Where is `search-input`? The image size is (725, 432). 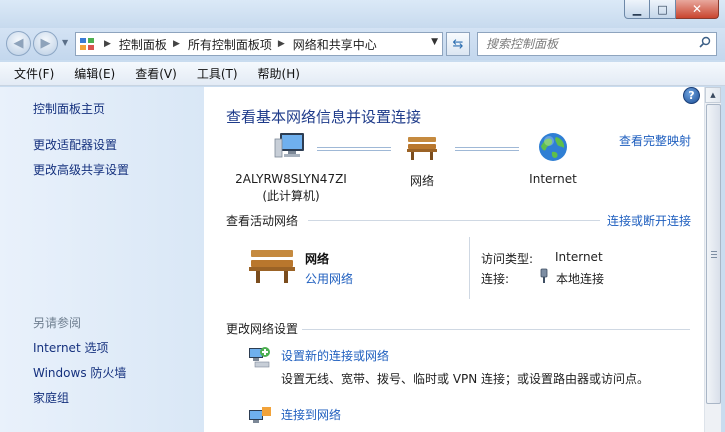
search-input is located at coordinates (586, 44).